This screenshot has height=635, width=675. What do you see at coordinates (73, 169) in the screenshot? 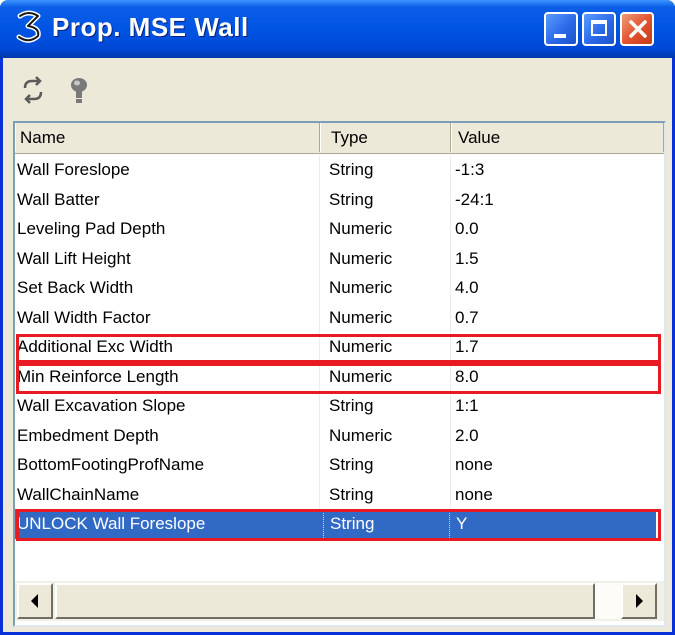
I see `cell-name: Wall Foreslope` at bounding box center [73, 169].